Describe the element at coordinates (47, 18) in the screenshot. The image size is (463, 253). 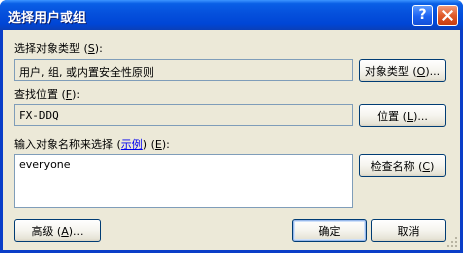
I see `window-title: 选择用户或组` at that location.